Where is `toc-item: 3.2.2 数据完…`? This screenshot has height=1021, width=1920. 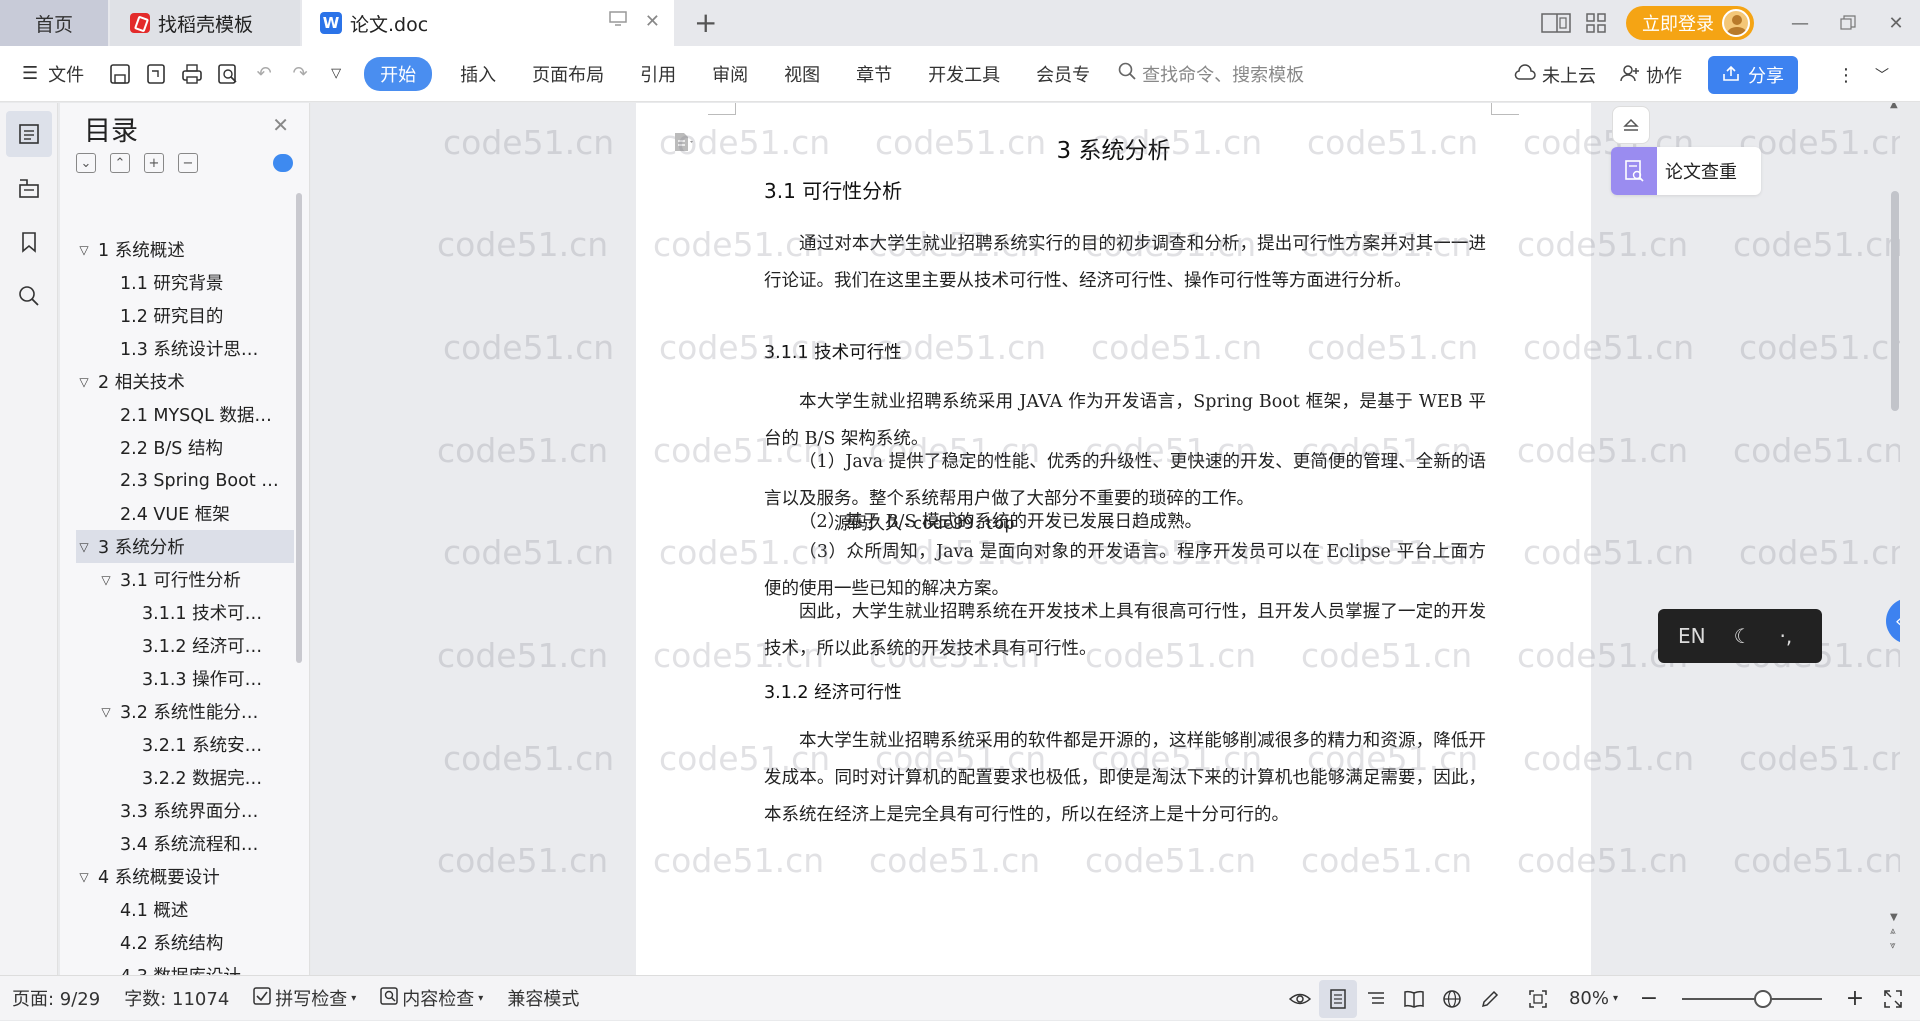 toc-item: 3.2.2 数据完… is located at coordinates (185, 777).